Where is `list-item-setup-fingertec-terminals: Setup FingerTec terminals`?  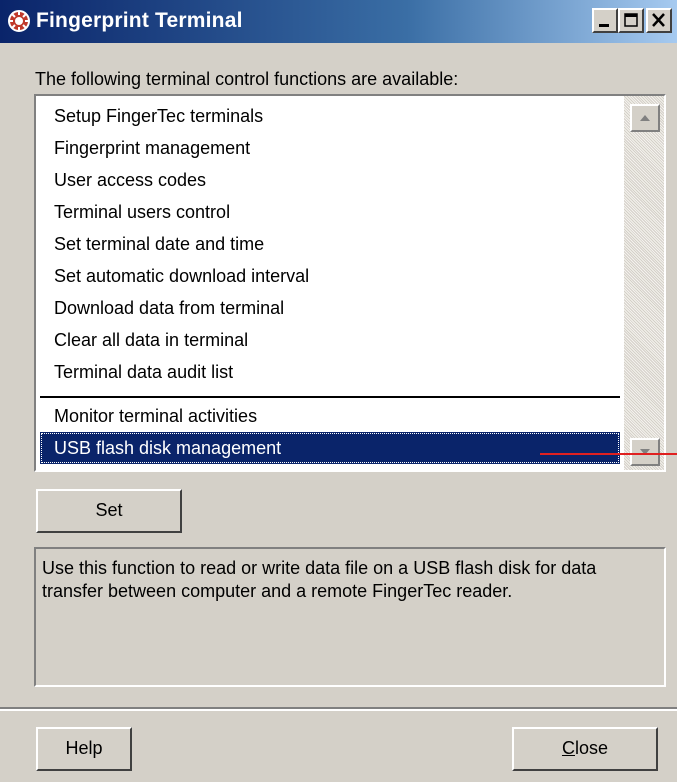 list-item-setup-fingertec-terminals: Setup FingerTec terminals is located at coordinates (330, 116).